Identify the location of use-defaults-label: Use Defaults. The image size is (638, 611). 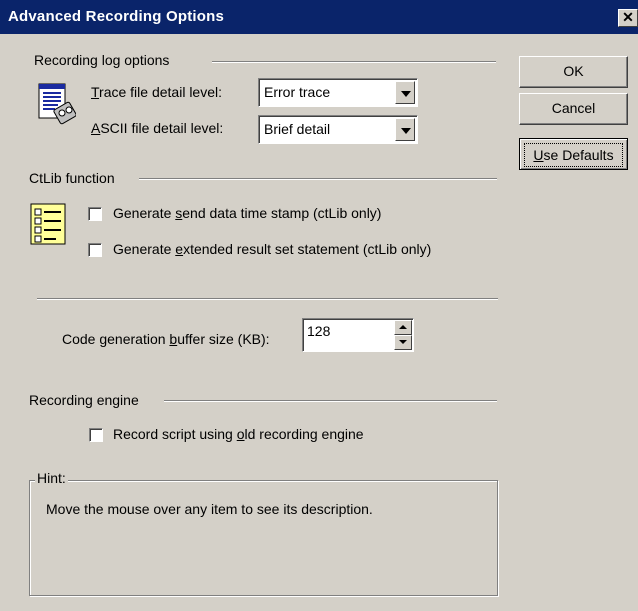
(573, 155).